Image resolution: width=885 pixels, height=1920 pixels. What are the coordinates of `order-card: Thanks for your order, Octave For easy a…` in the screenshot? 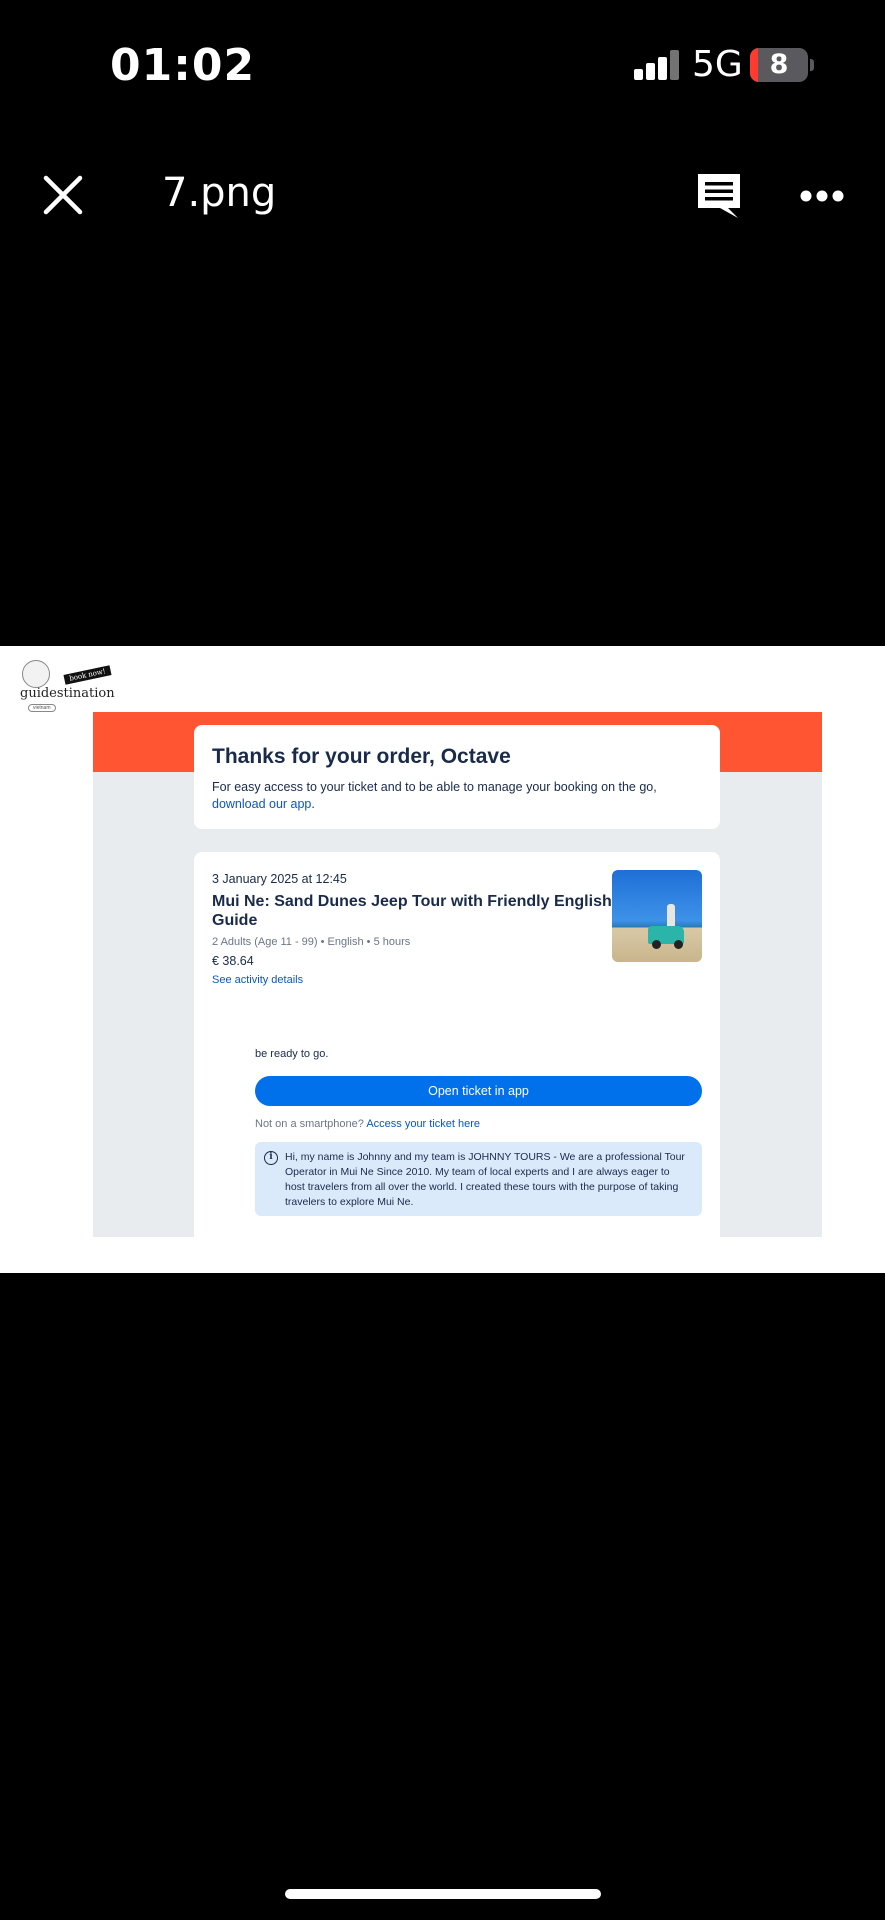 It's located at (457, 777).